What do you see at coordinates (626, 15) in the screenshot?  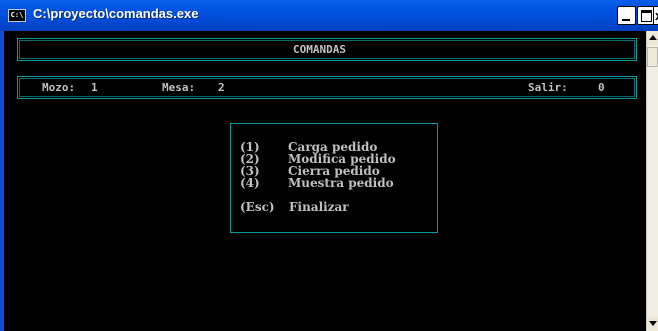 I see `minimize-button` at bounding box center [626, 15].